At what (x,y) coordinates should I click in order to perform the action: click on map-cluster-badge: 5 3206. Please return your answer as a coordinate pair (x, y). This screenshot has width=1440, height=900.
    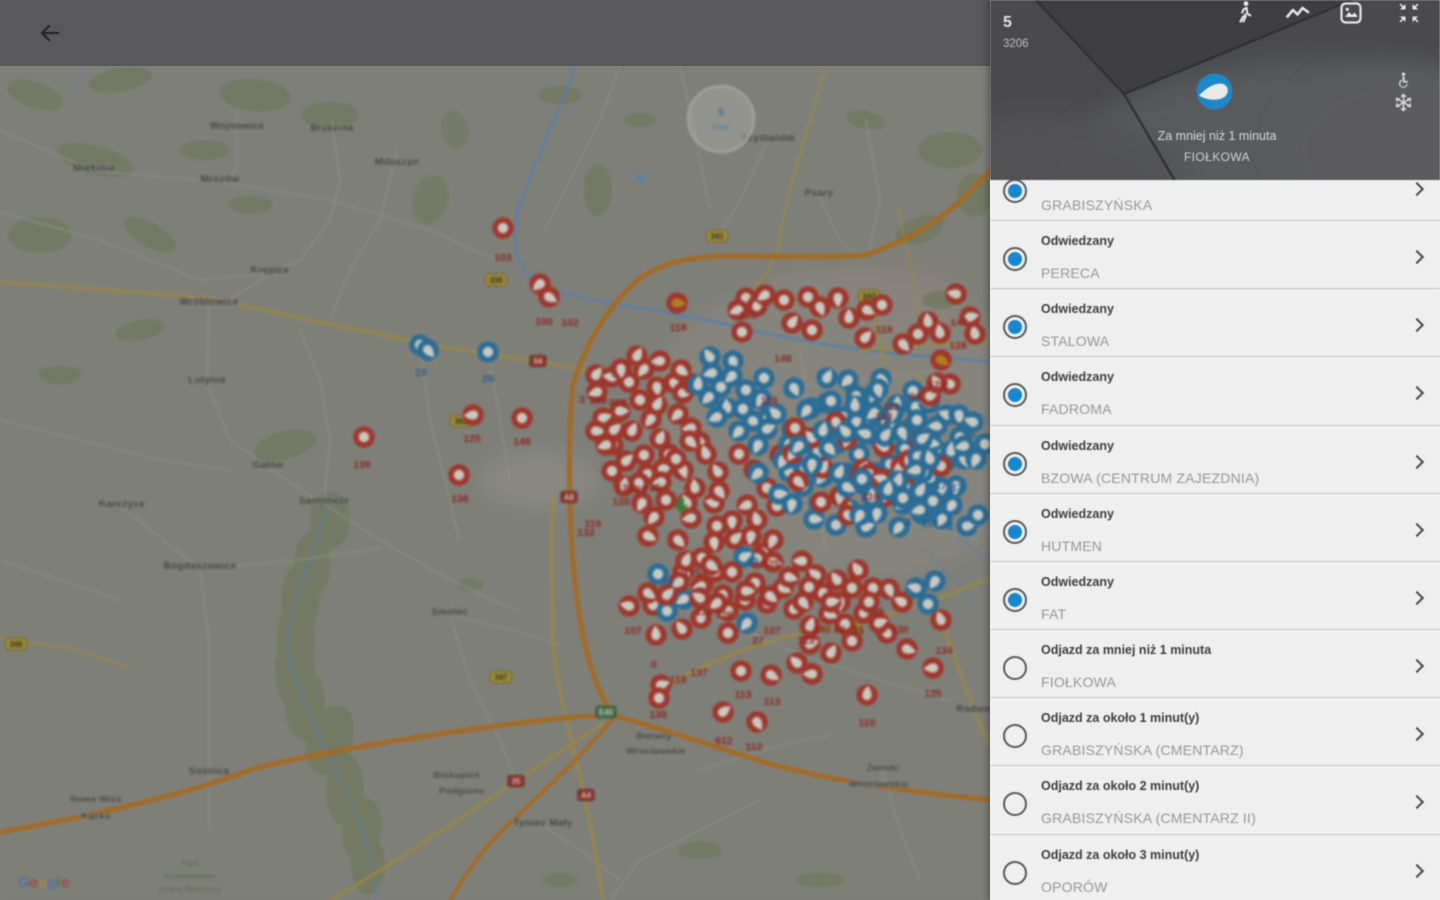
    Looking at the image, I should click on (721, 119).